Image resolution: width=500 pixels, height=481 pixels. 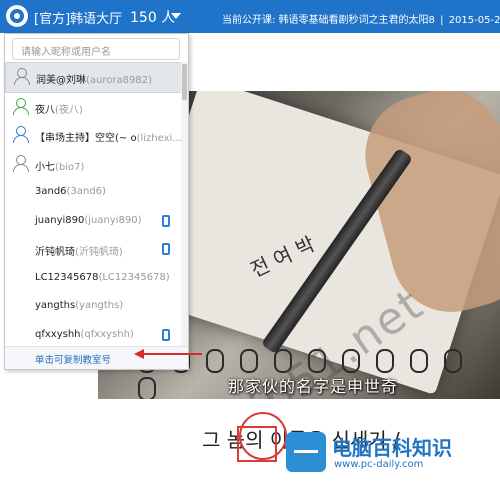 What do you see at coordinates (113, 220) in the screenshot?
I see `member-username: (juanyi890)` at bounding box center [113, 220].